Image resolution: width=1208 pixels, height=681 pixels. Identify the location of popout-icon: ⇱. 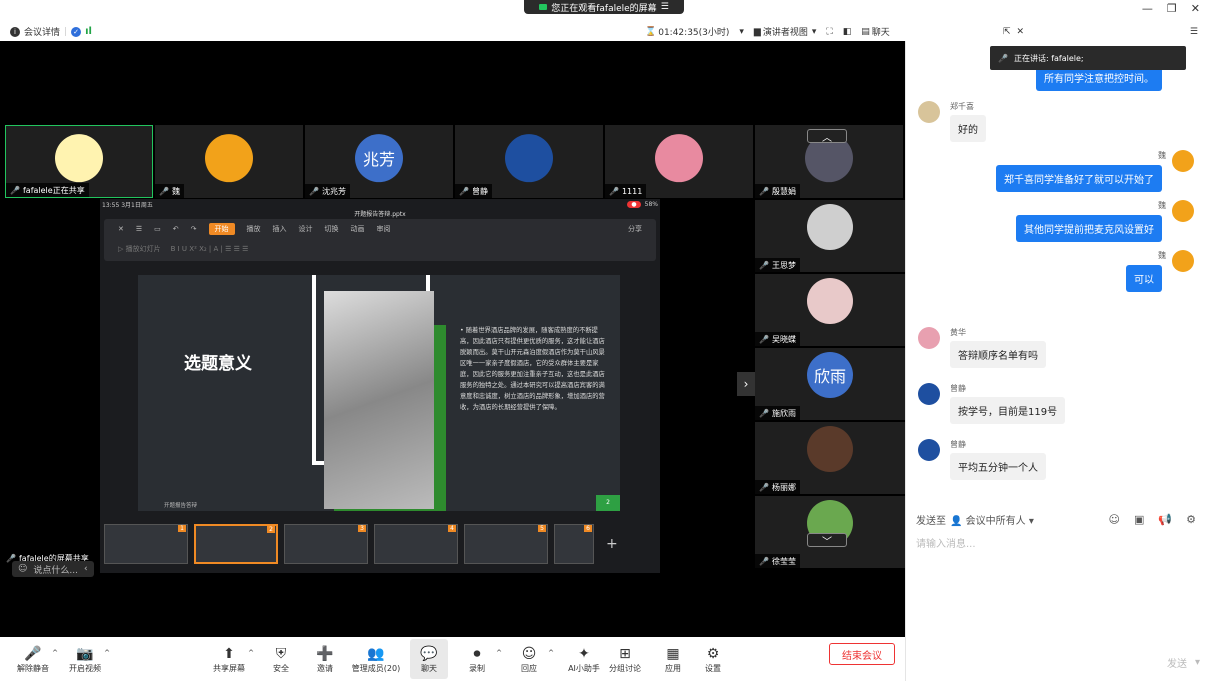
(1007, 32).